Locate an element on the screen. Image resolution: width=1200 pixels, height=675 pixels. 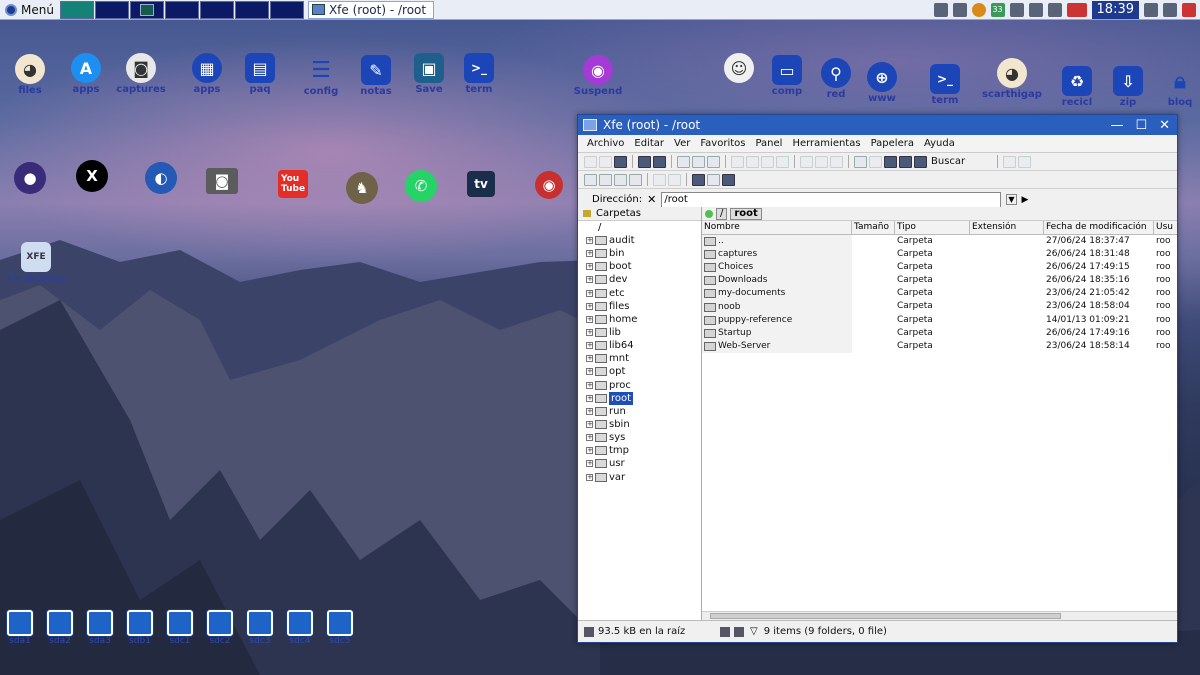
desktop-icon-www: ⊕ www is located at coordinates (882, 83).